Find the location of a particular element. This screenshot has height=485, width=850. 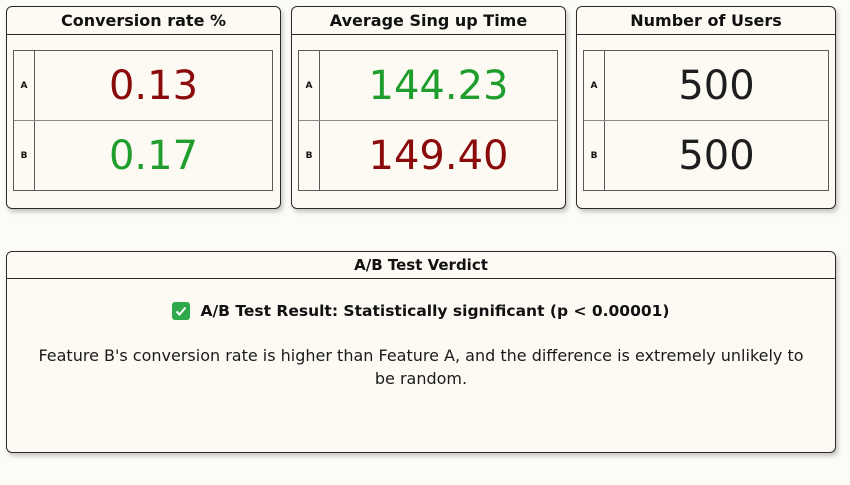

metric-row-b: B 500 is located at coordinates (706, 155).